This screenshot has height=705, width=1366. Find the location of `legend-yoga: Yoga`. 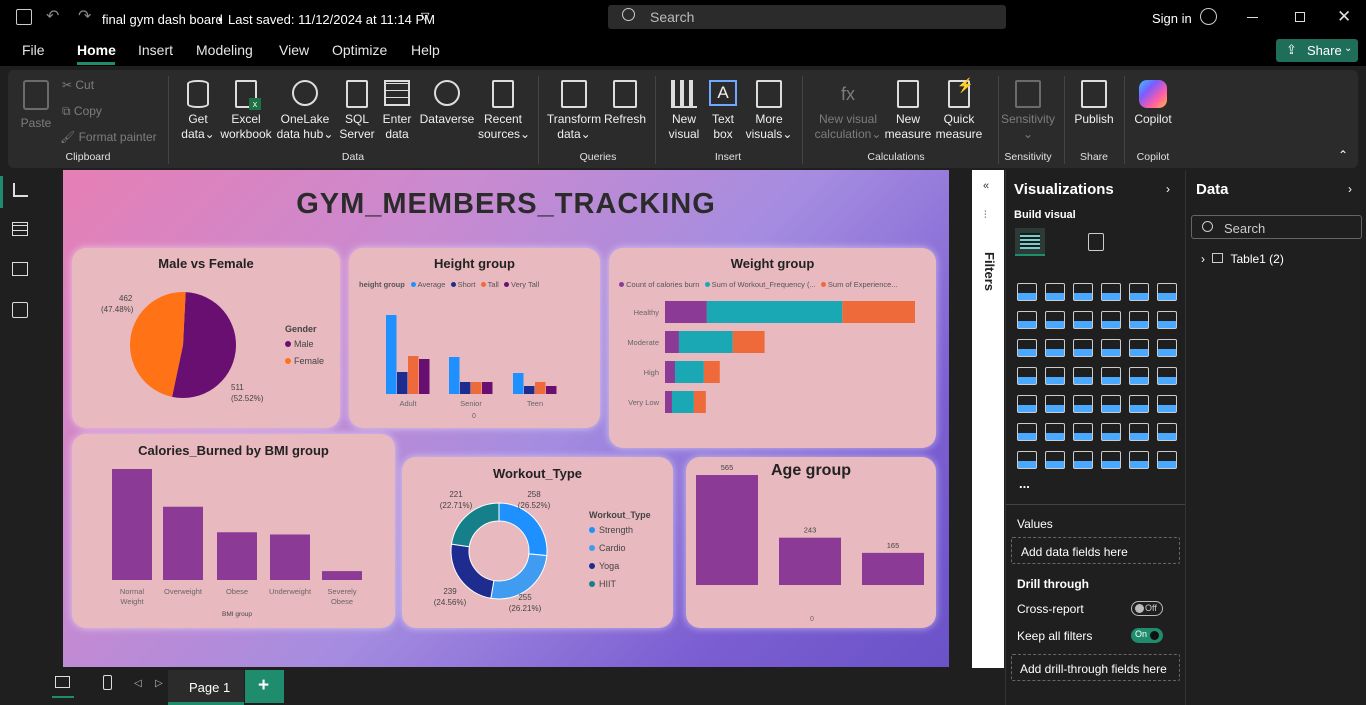

legend-yoga: Yoga is located at coordinates (604, 566).